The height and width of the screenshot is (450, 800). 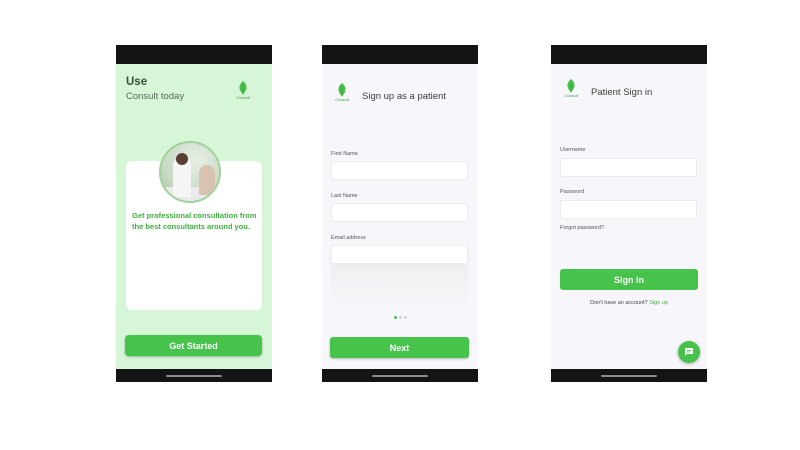 I want to click on get-started-button: Get Started, so click(x=193, y=345).